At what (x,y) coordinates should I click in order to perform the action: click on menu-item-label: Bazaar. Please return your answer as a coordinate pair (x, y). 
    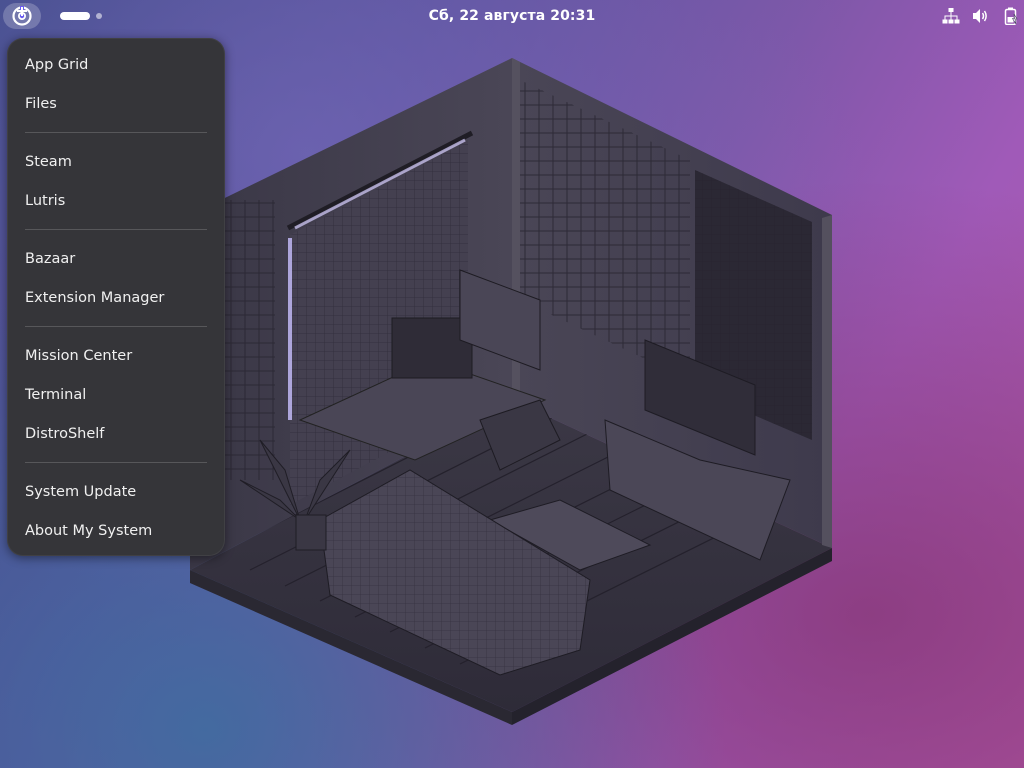
    Looking at the image, I should click on (50, 258).